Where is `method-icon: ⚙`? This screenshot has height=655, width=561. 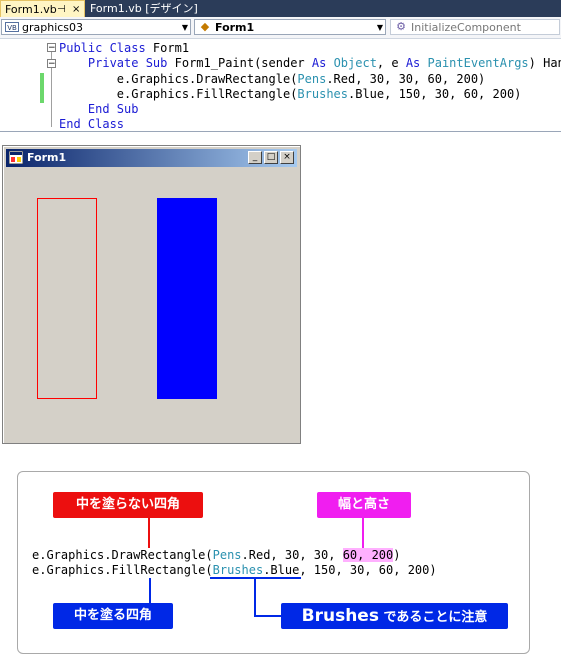 method-icon: ⚙ is located at coordinates (401, 26).